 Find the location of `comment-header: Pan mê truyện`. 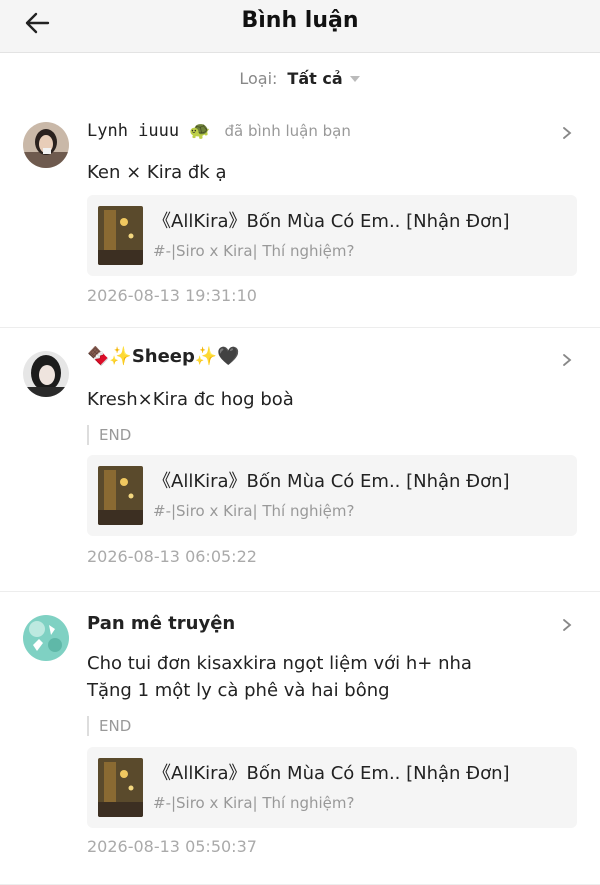

comment-header: Pan mê truyện is located at coordinates (161, 623).